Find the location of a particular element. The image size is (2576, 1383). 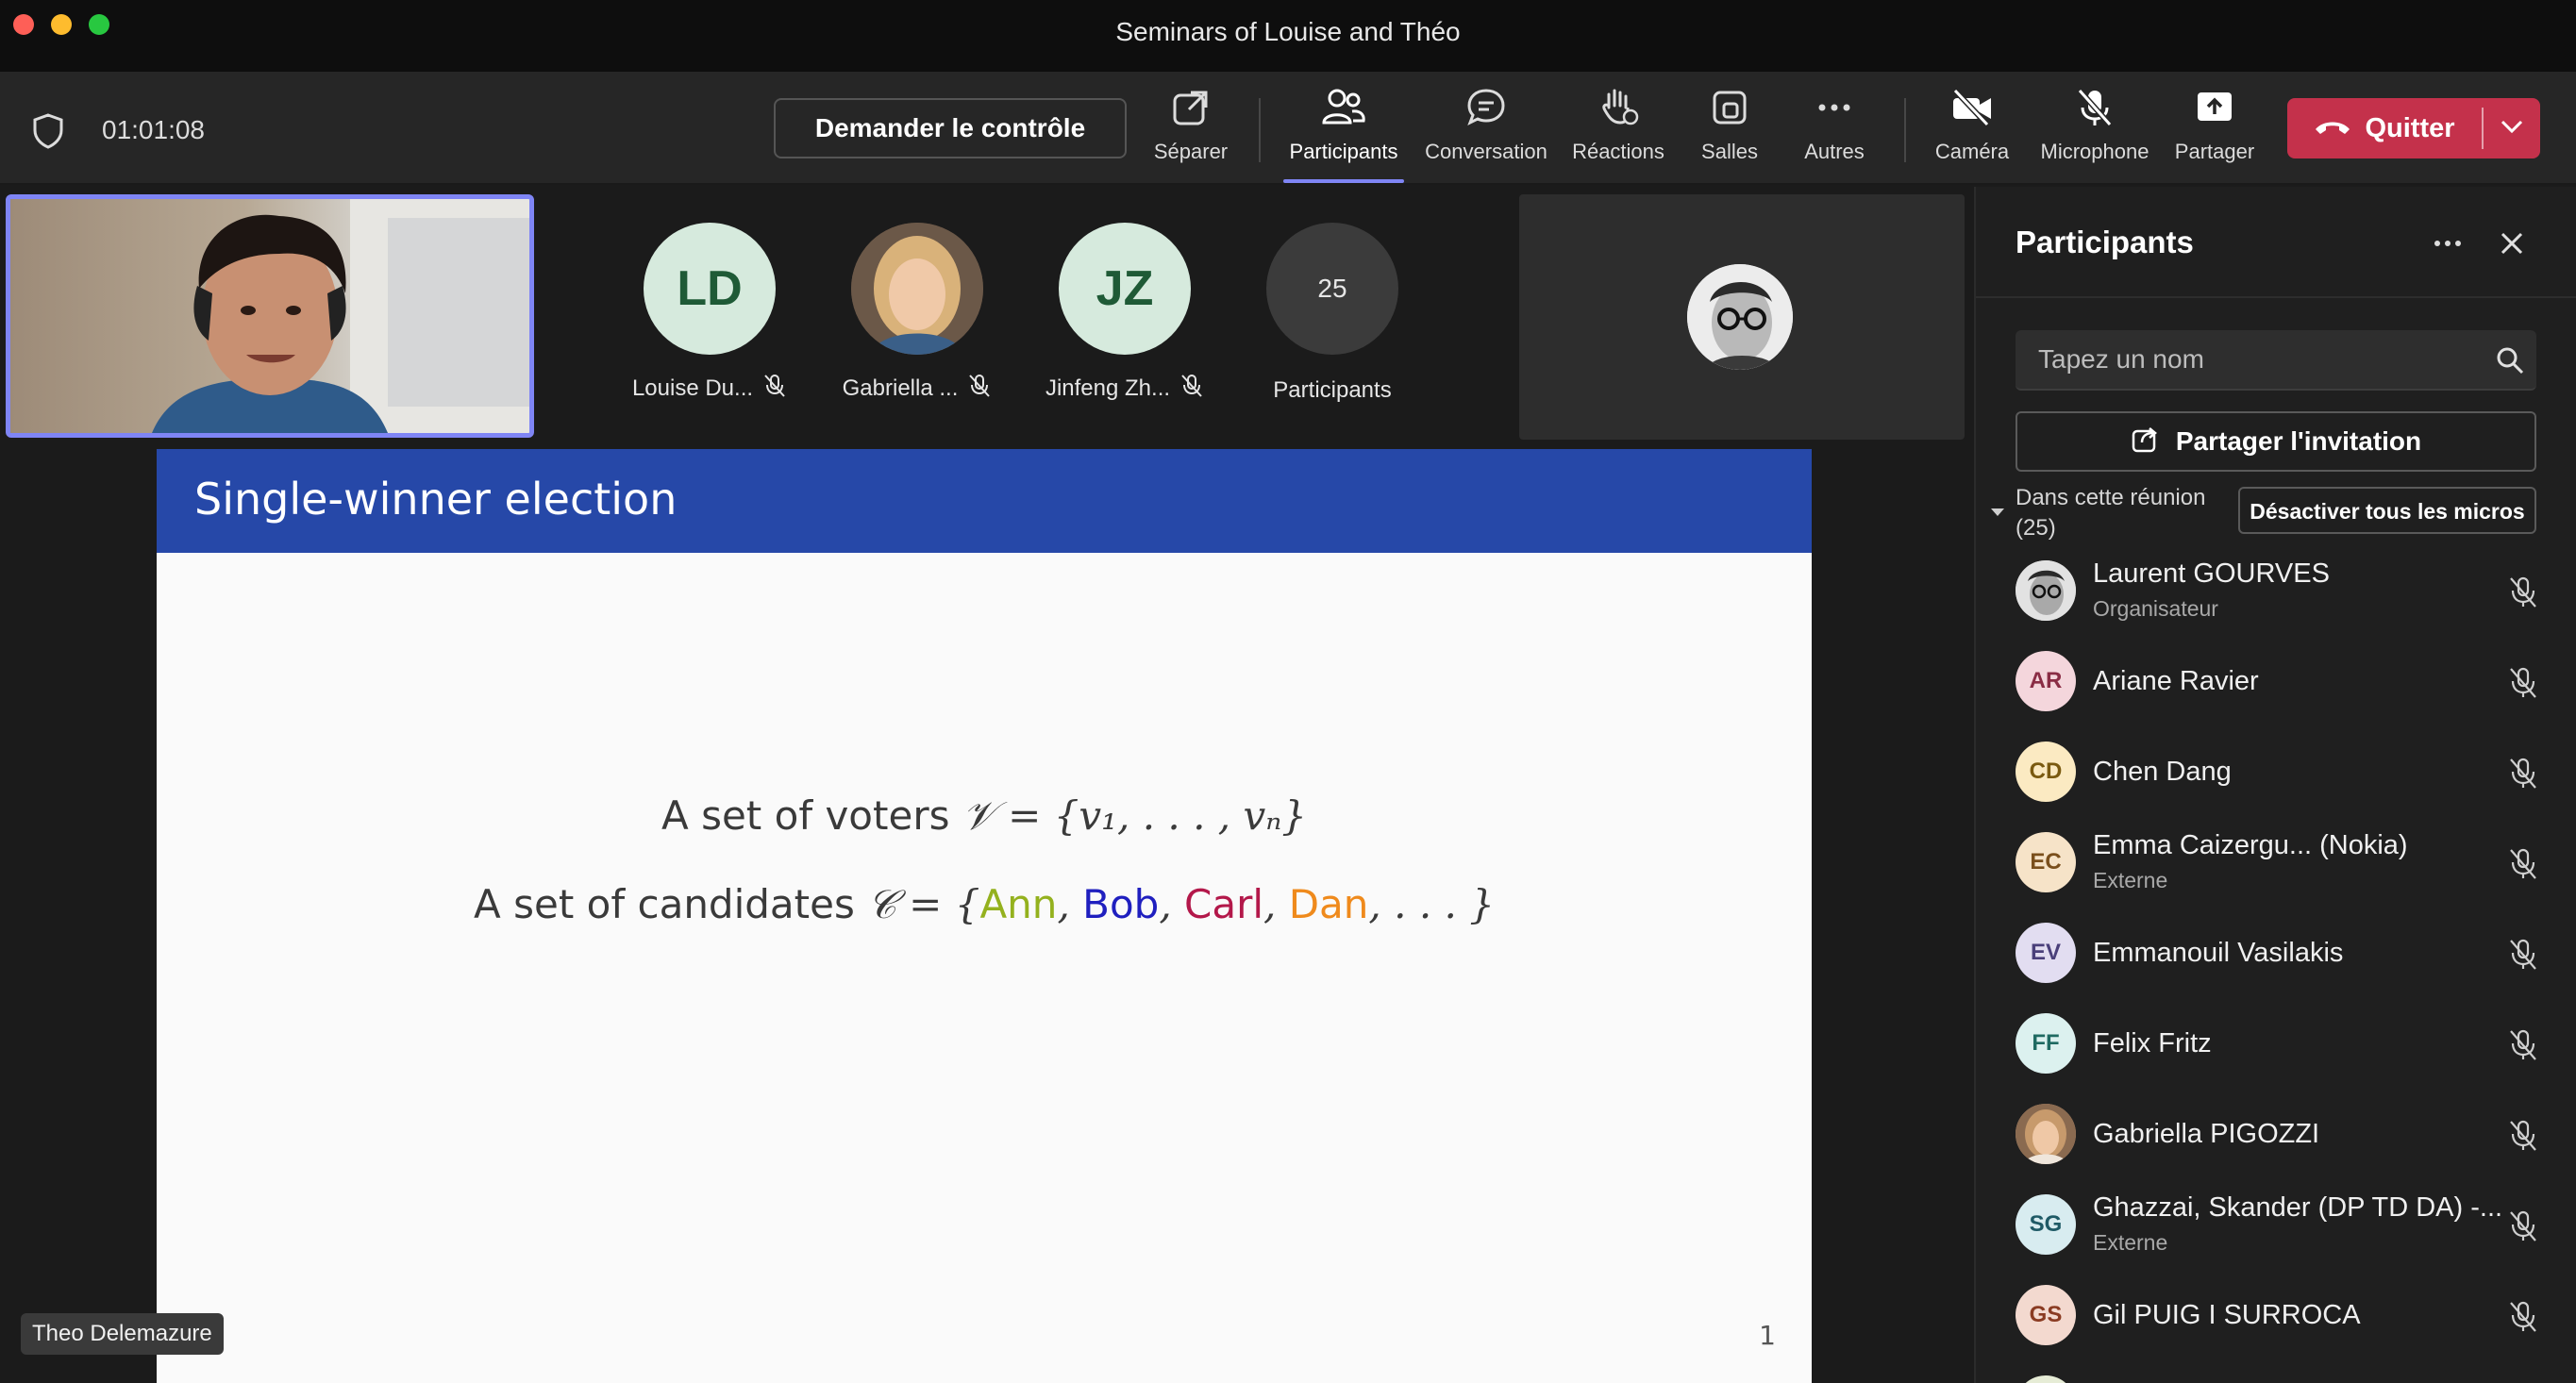

avatar: AR is located at coordinates (2046, 681).